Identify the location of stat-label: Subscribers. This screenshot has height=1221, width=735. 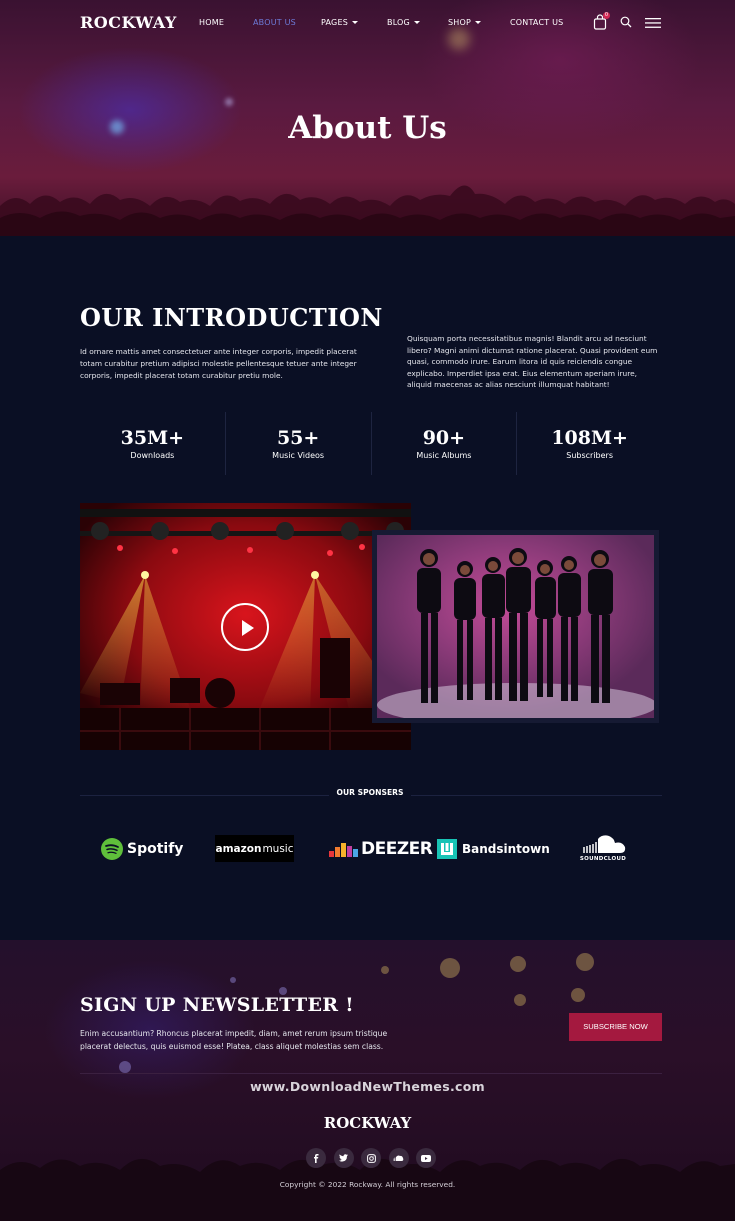
(589, 455).